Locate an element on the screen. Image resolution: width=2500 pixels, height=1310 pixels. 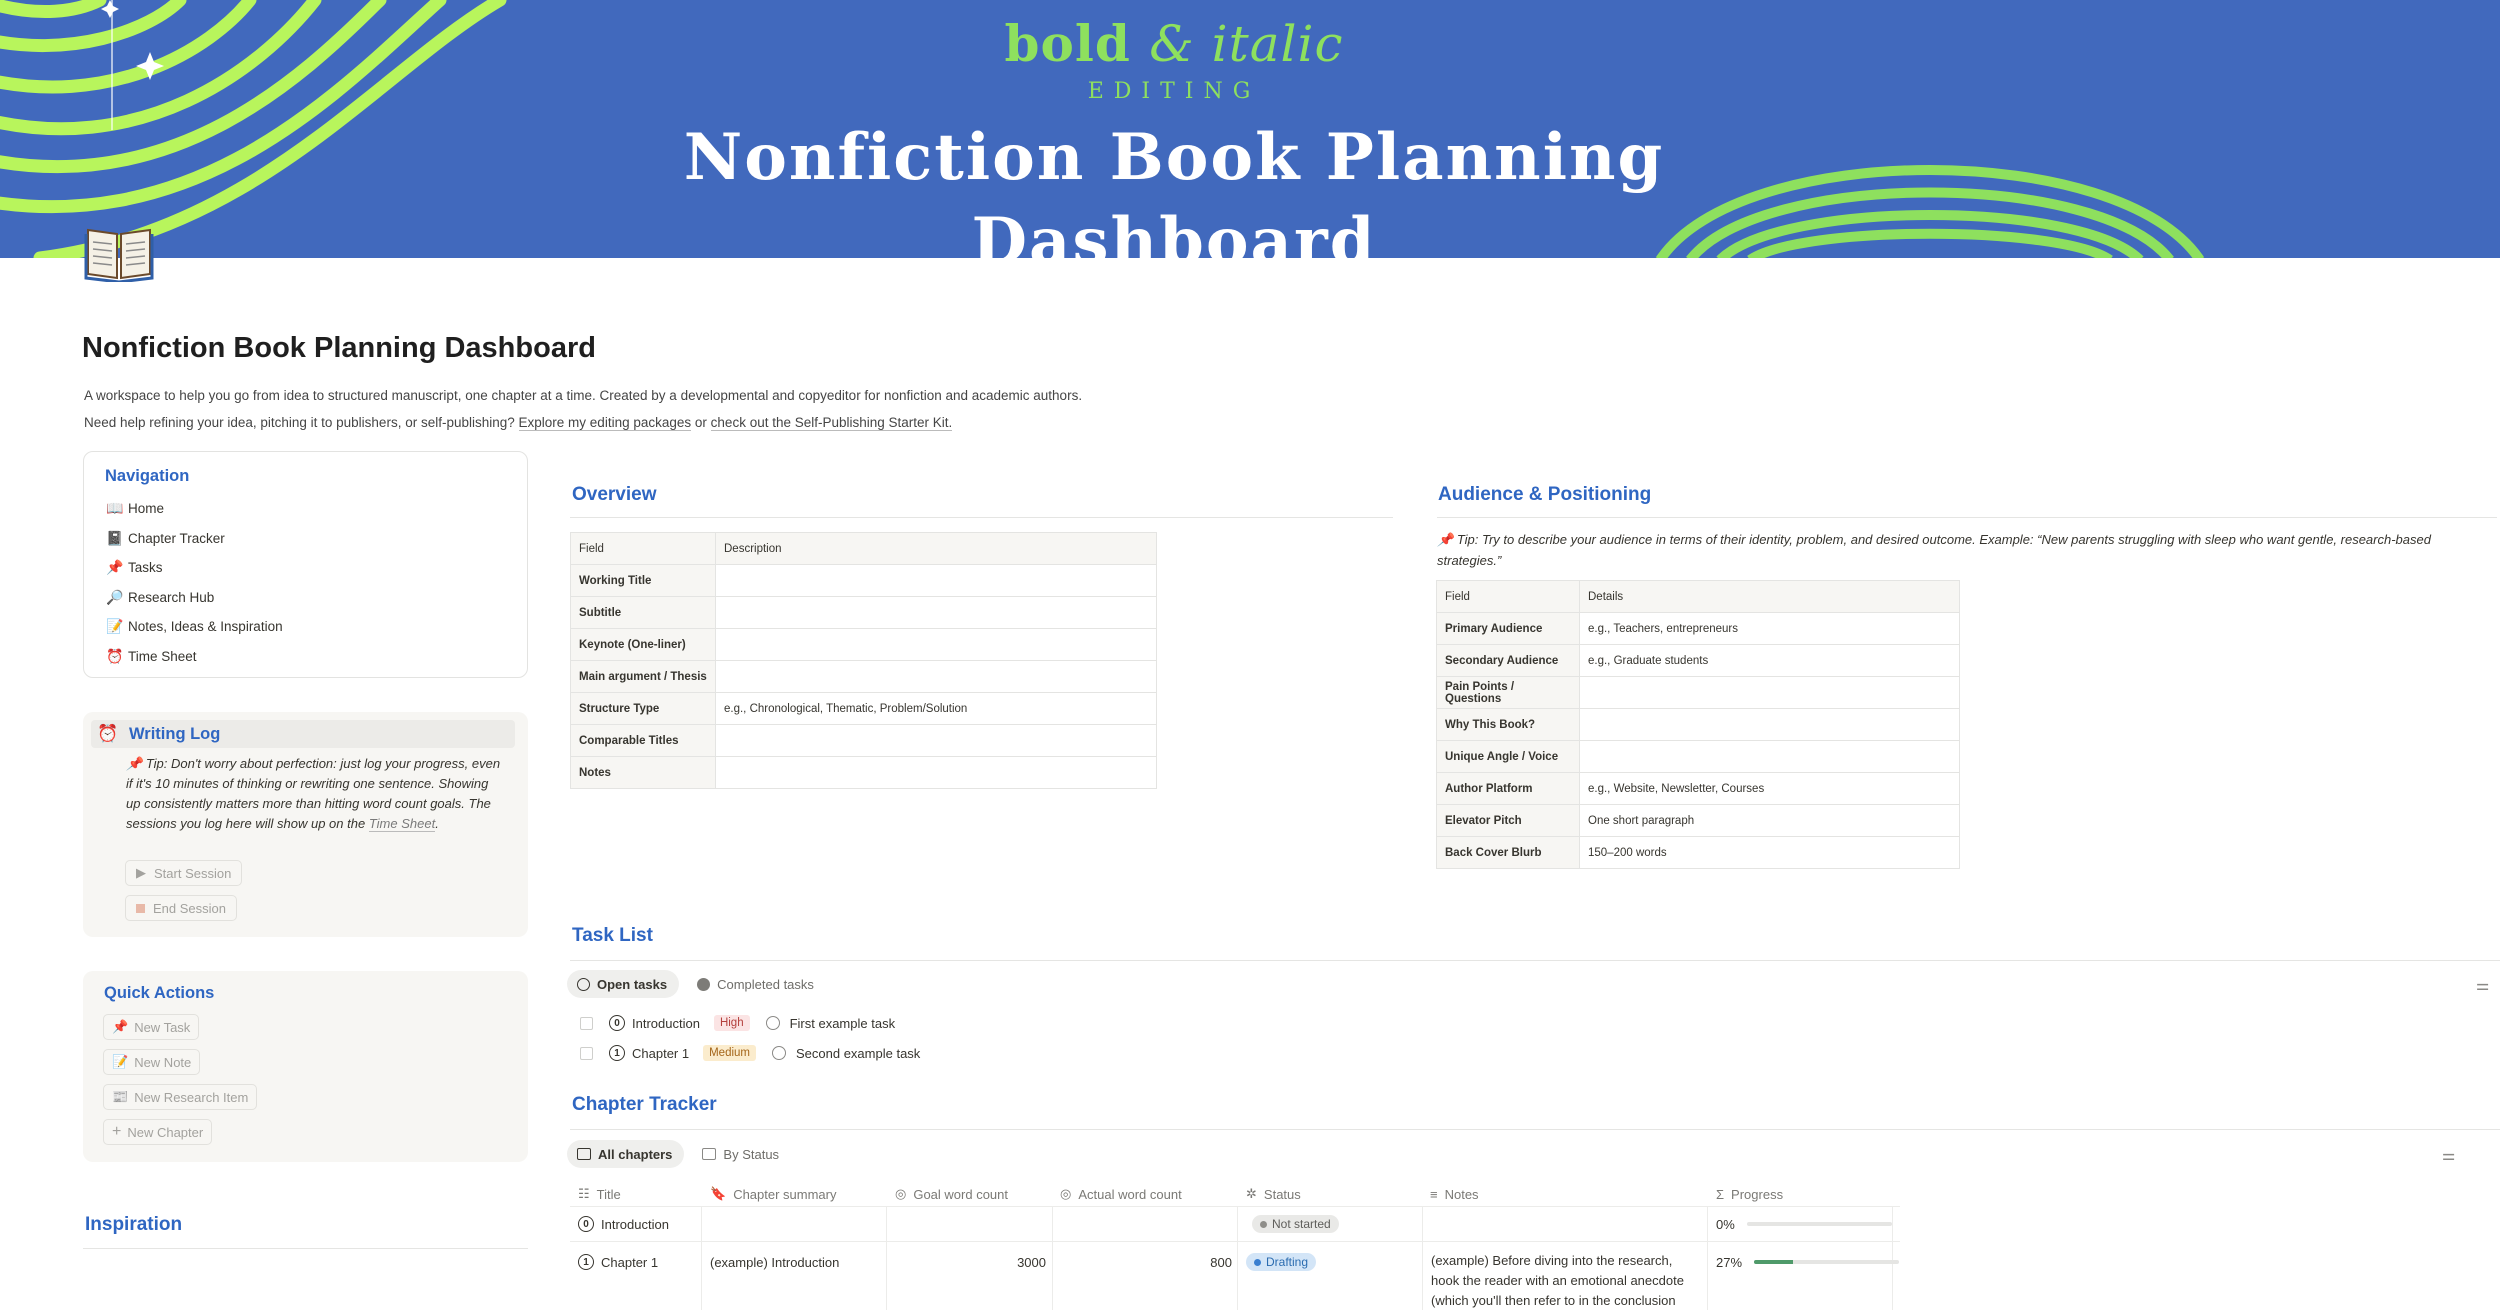
writing-log-title: Writing Log is located at coordinates (175, 733).